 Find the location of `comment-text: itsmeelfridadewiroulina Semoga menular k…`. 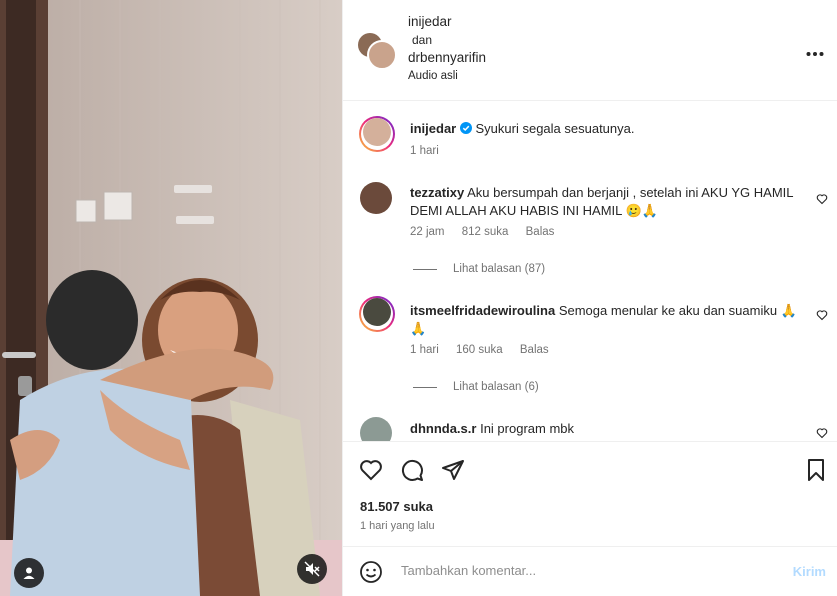

comment-text: itsmeelfridadewiroulina Semoga menular k… is located at coordinates (605, 320).